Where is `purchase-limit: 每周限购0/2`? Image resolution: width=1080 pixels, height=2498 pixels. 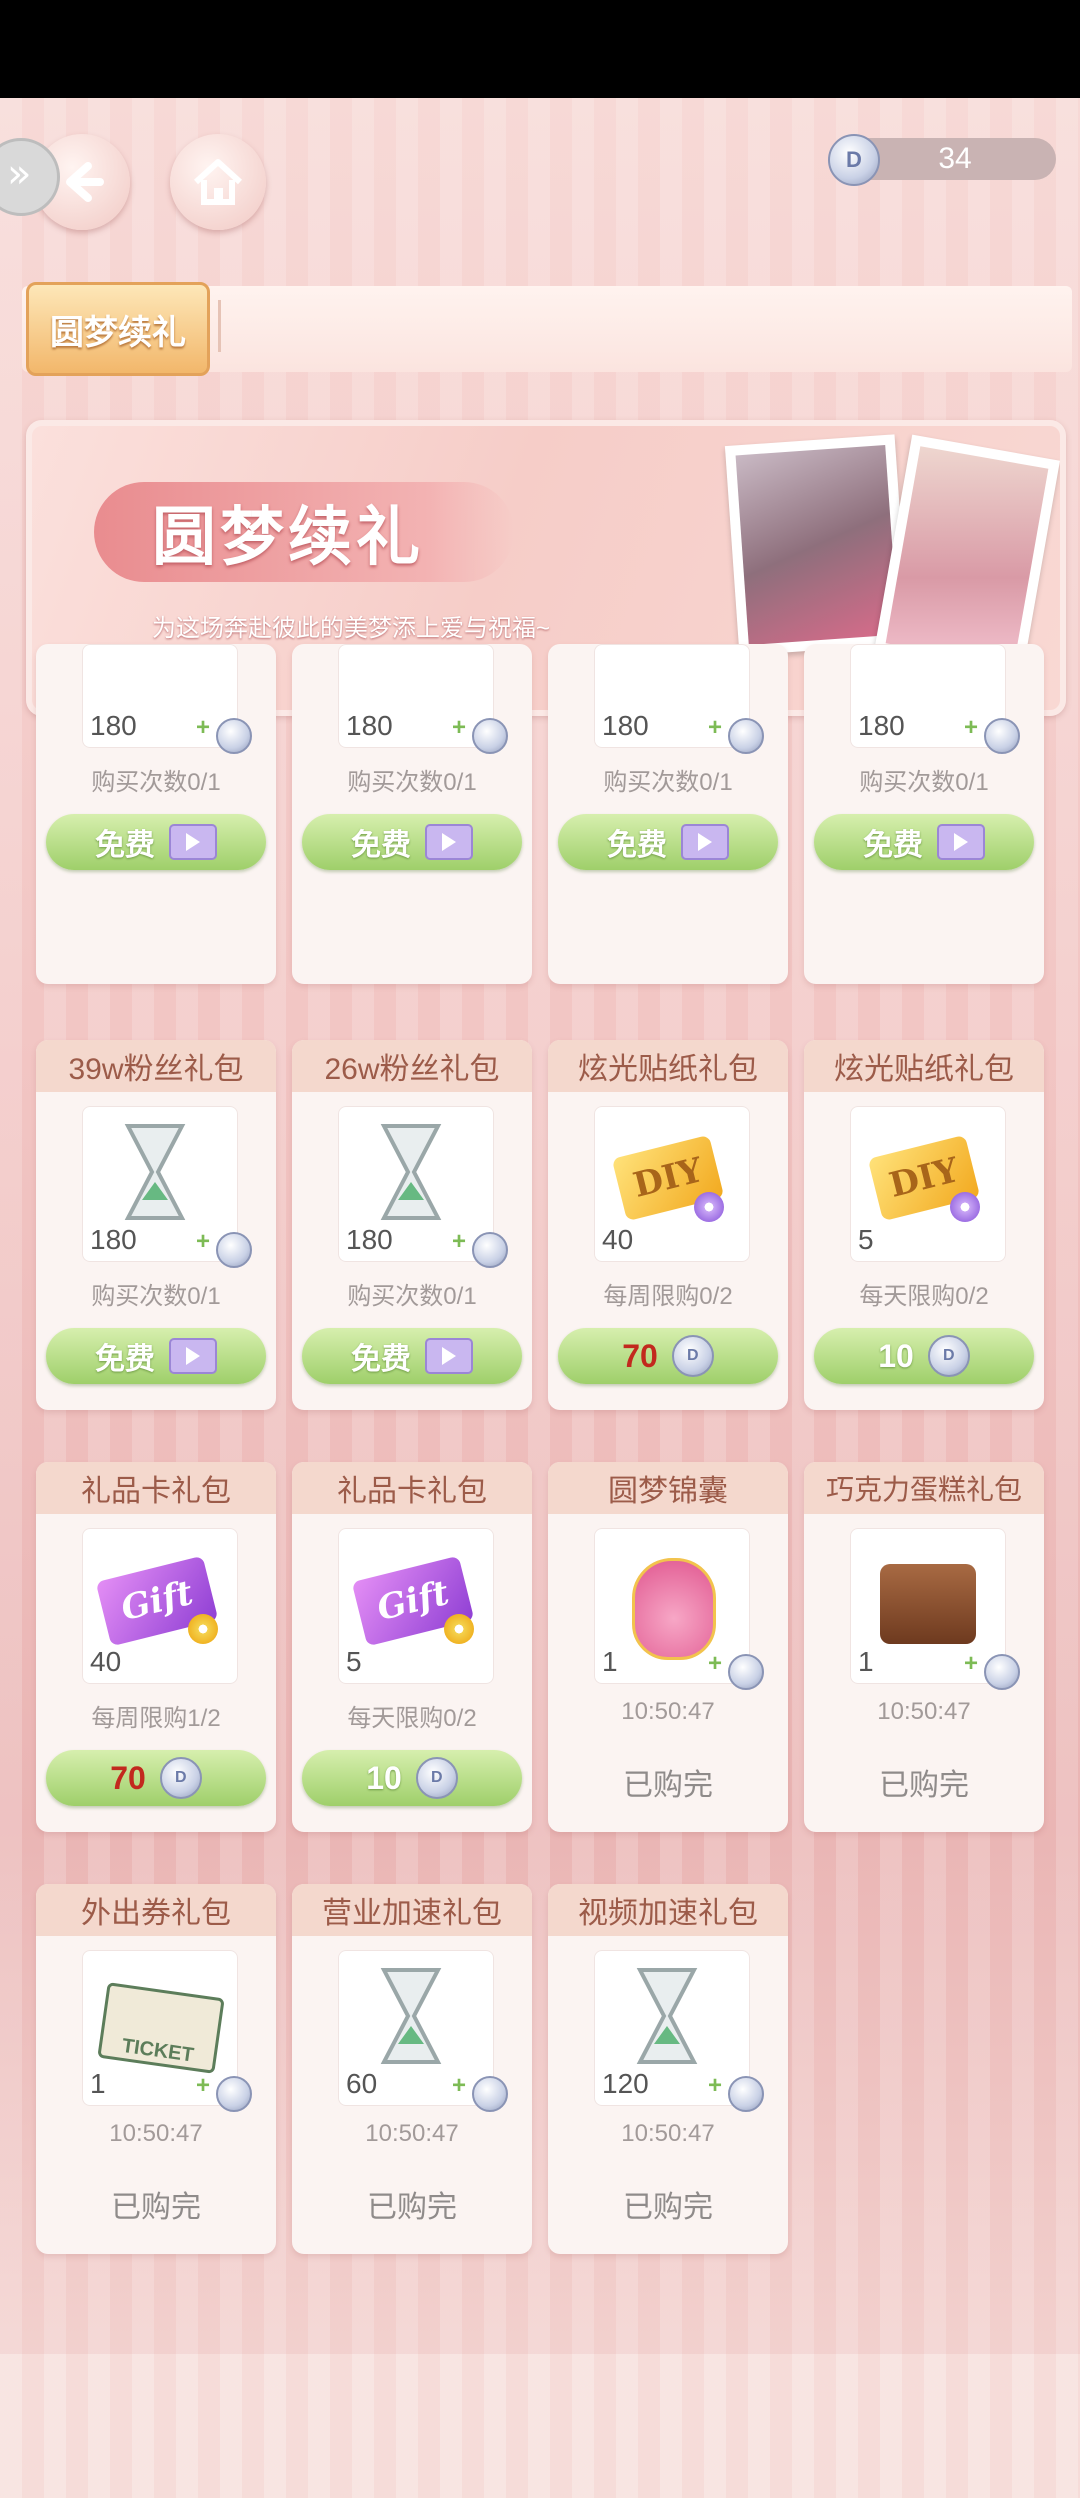 purchase-limit: 每周限购0/2 is located at coordinates (668, 1296).